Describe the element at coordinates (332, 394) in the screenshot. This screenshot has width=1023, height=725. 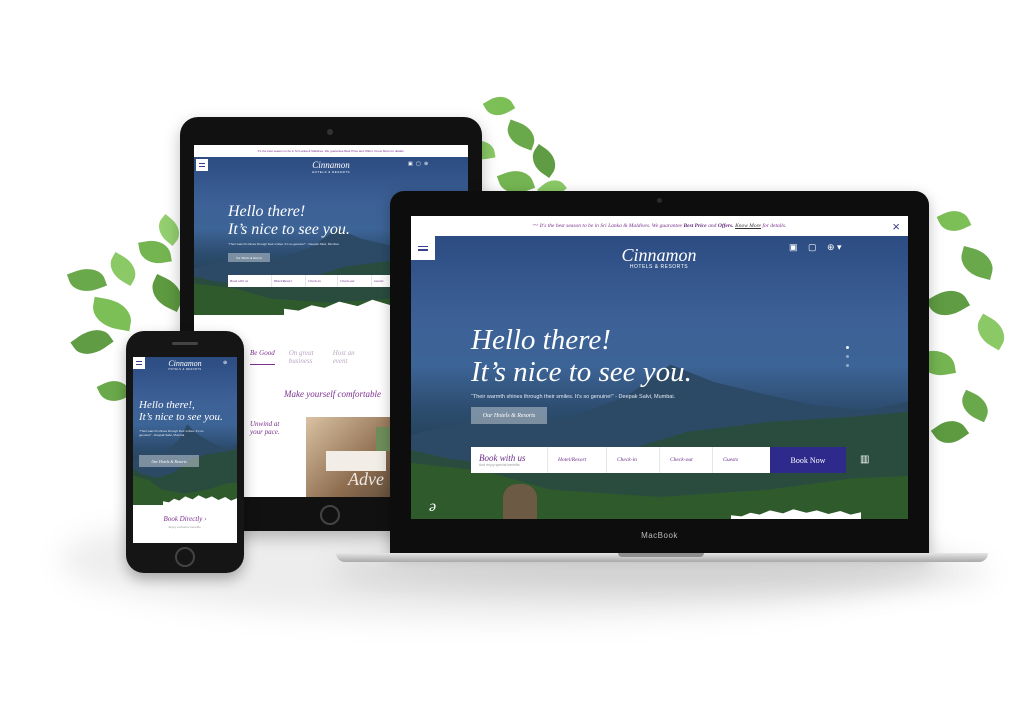
I see `section-heading: Make yourself comfortable` at that location.